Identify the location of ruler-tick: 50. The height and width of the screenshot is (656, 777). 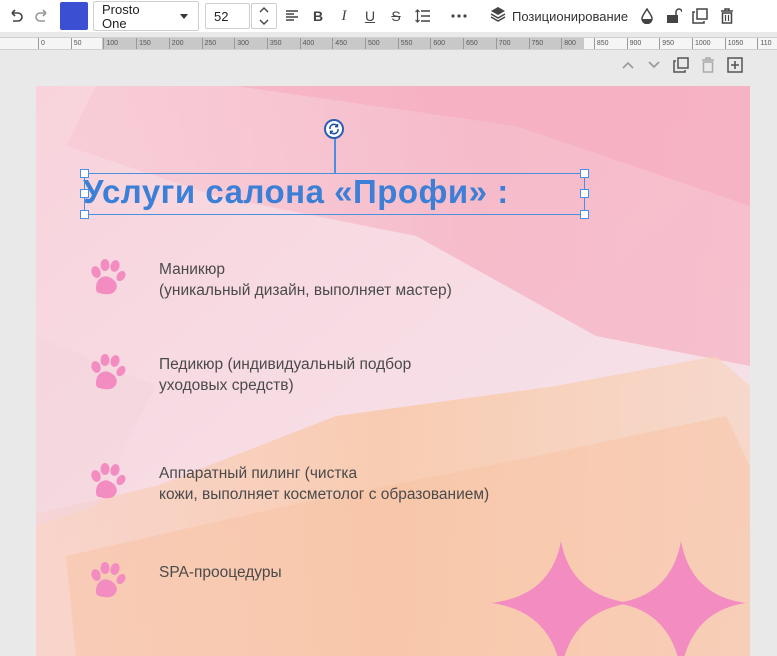
(75, 43).